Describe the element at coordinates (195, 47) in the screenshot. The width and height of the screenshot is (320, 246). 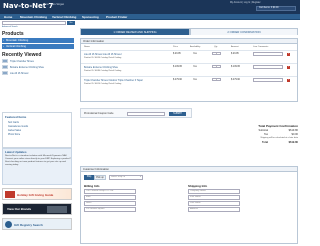
I see `column-header: Availability` at that location.